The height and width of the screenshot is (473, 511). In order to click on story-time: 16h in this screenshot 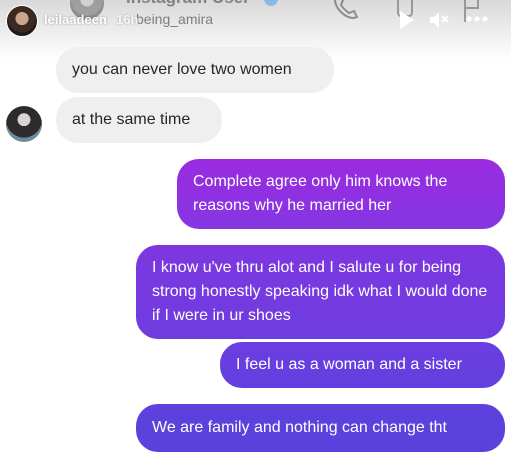, I will do `click(127, 19)`.